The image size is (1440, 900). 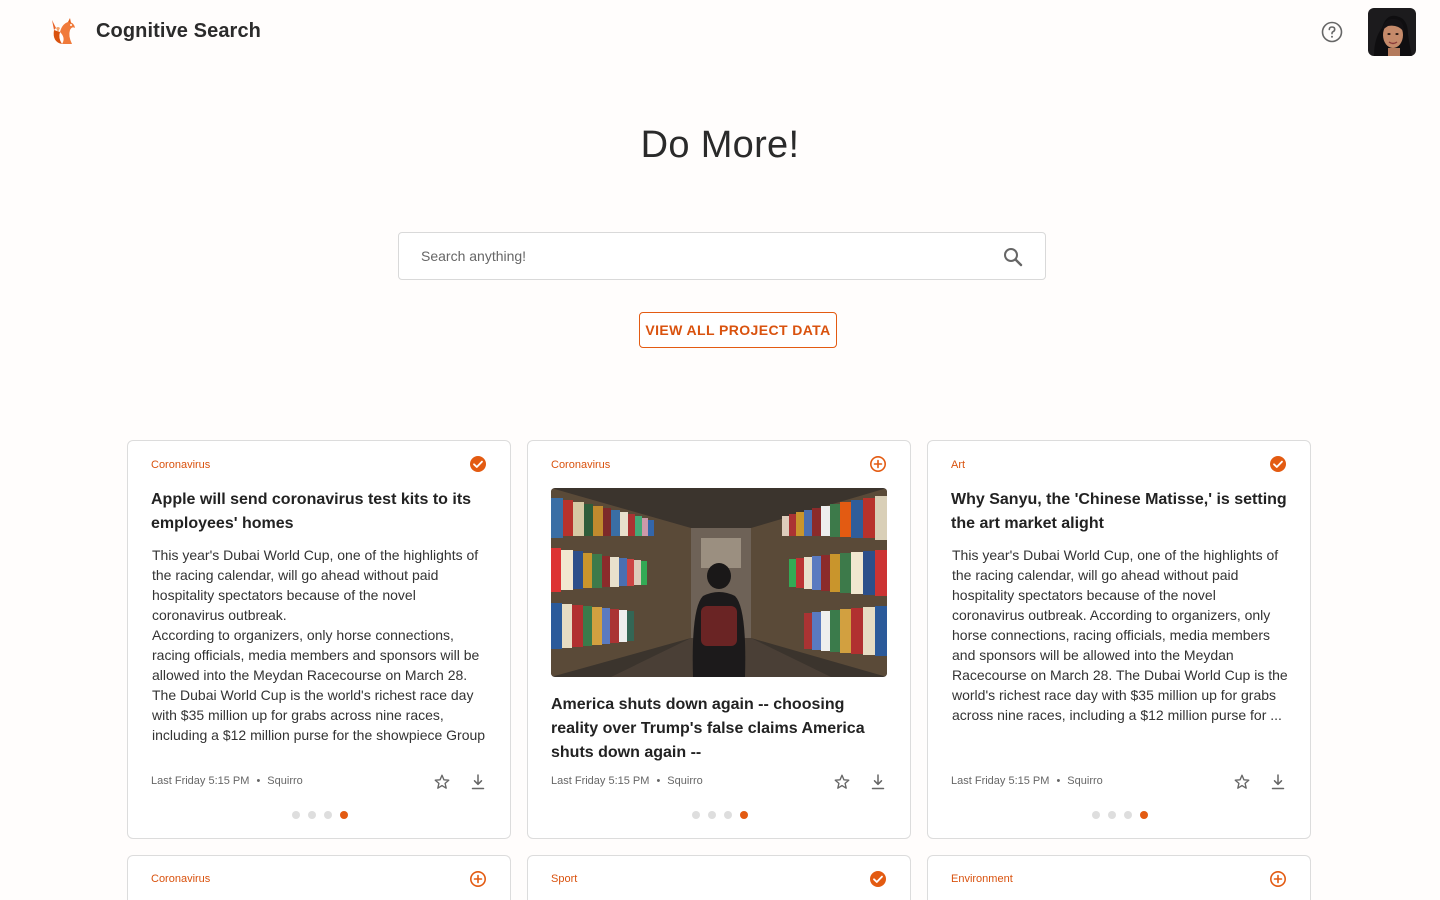 What do you see at coordinates (719, 582) in the screenshot?
I see `card-image` at bounding box center [719, 582].